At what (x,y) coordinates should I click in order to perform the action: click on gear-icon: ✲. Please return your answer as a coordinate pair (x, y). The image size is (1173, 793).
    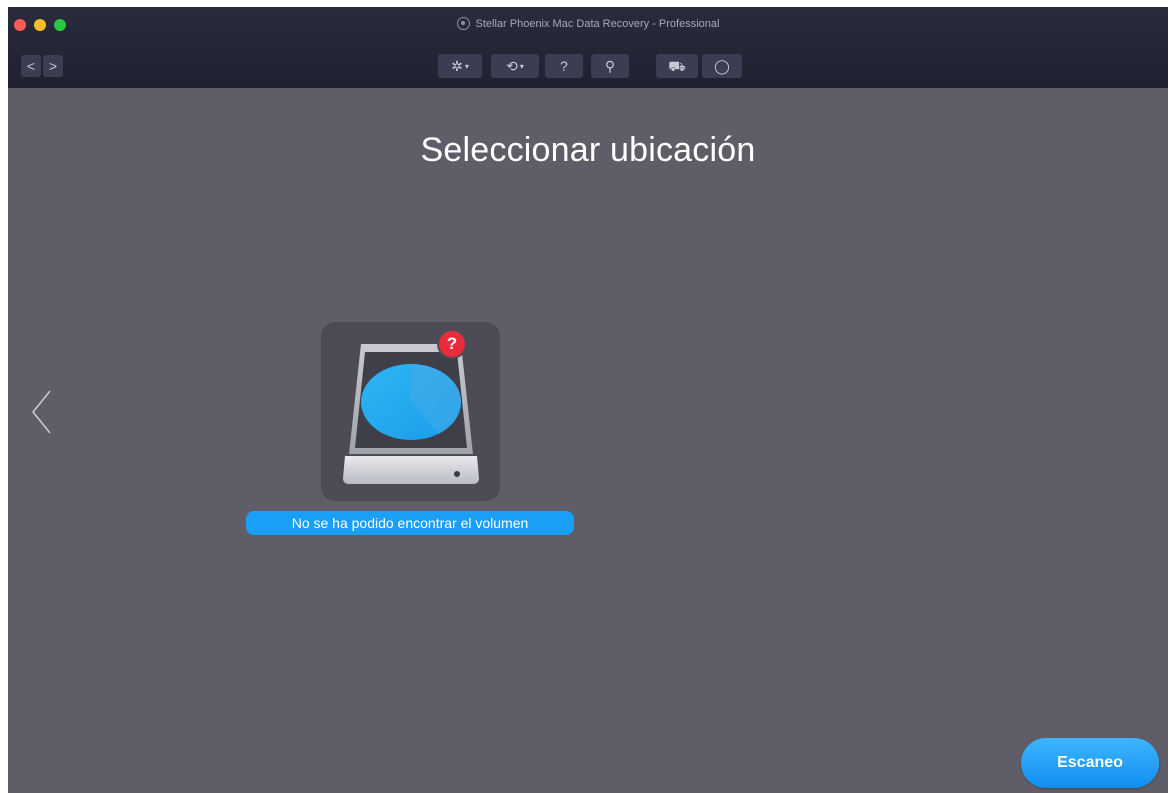
    Looking at the image, I should click on (457, 66).